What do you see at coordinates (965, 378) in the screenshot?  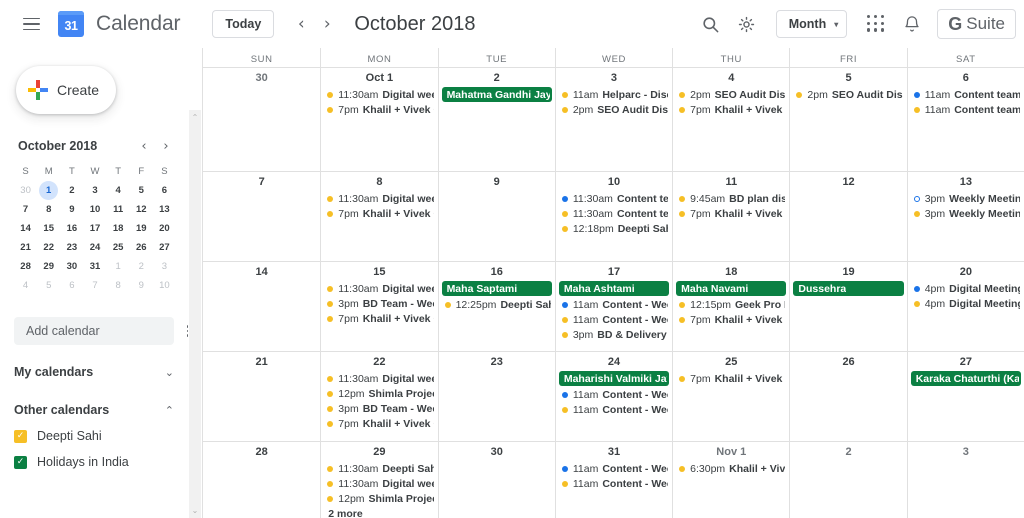 I see `all-day-event-chip: Karaka Chaturthi (Karva` at bounding box center [965, 378].